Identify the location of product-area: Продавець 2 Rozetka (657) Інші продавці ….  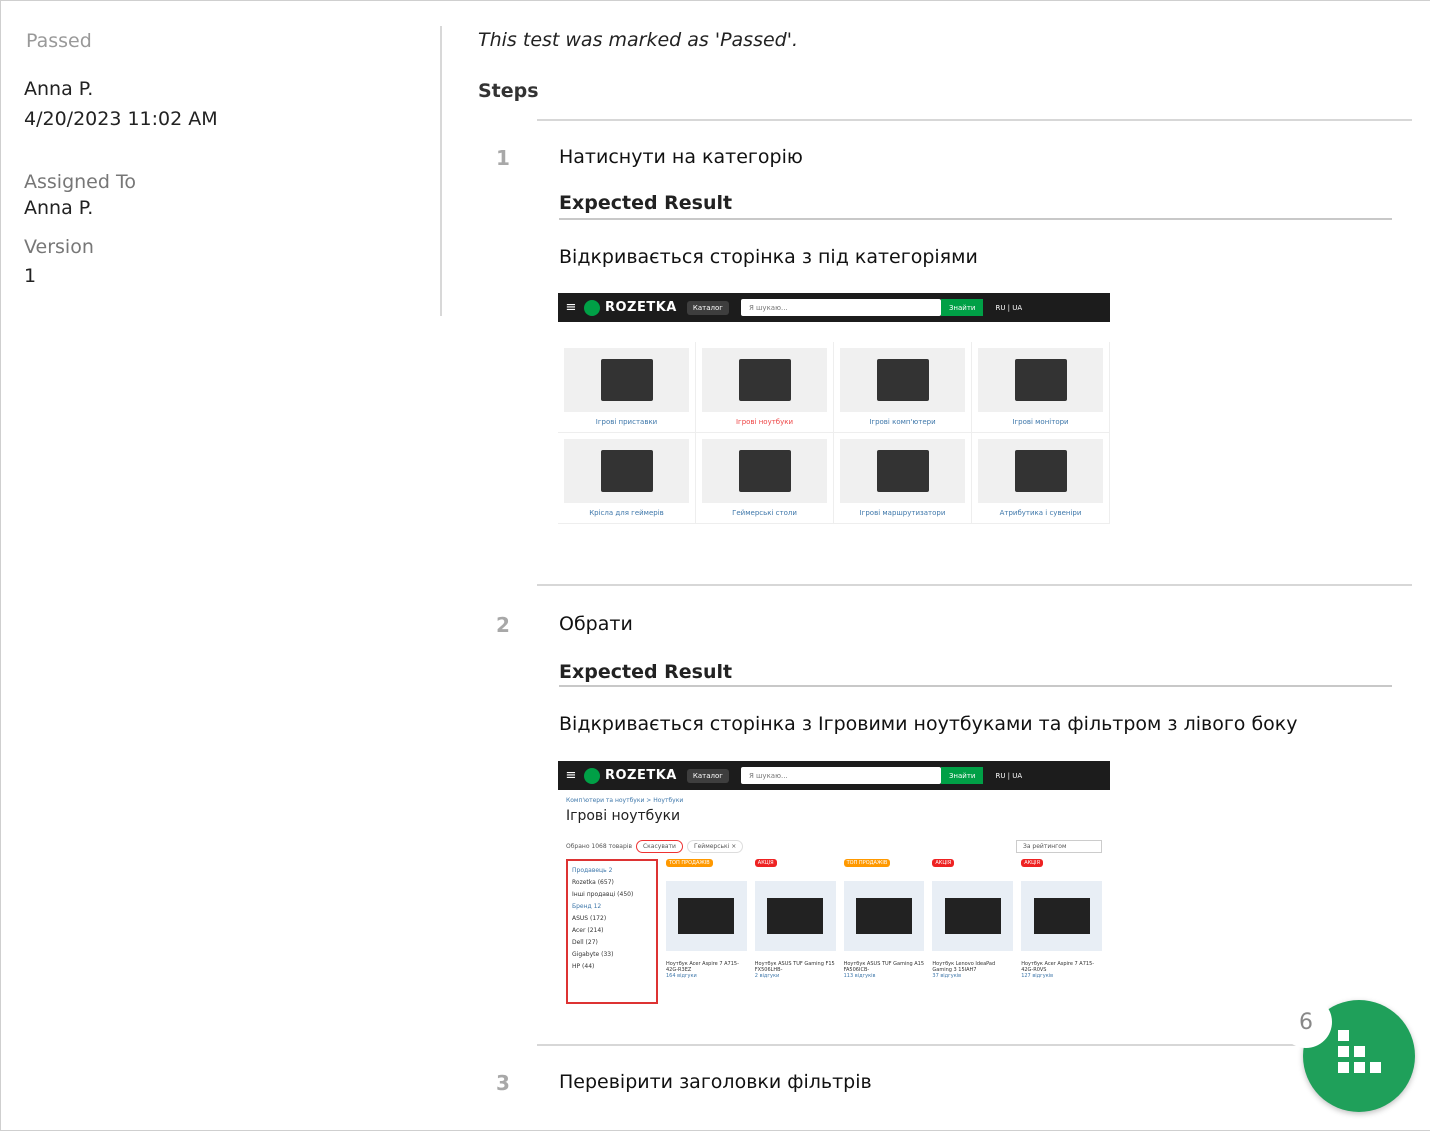
(834, 931).